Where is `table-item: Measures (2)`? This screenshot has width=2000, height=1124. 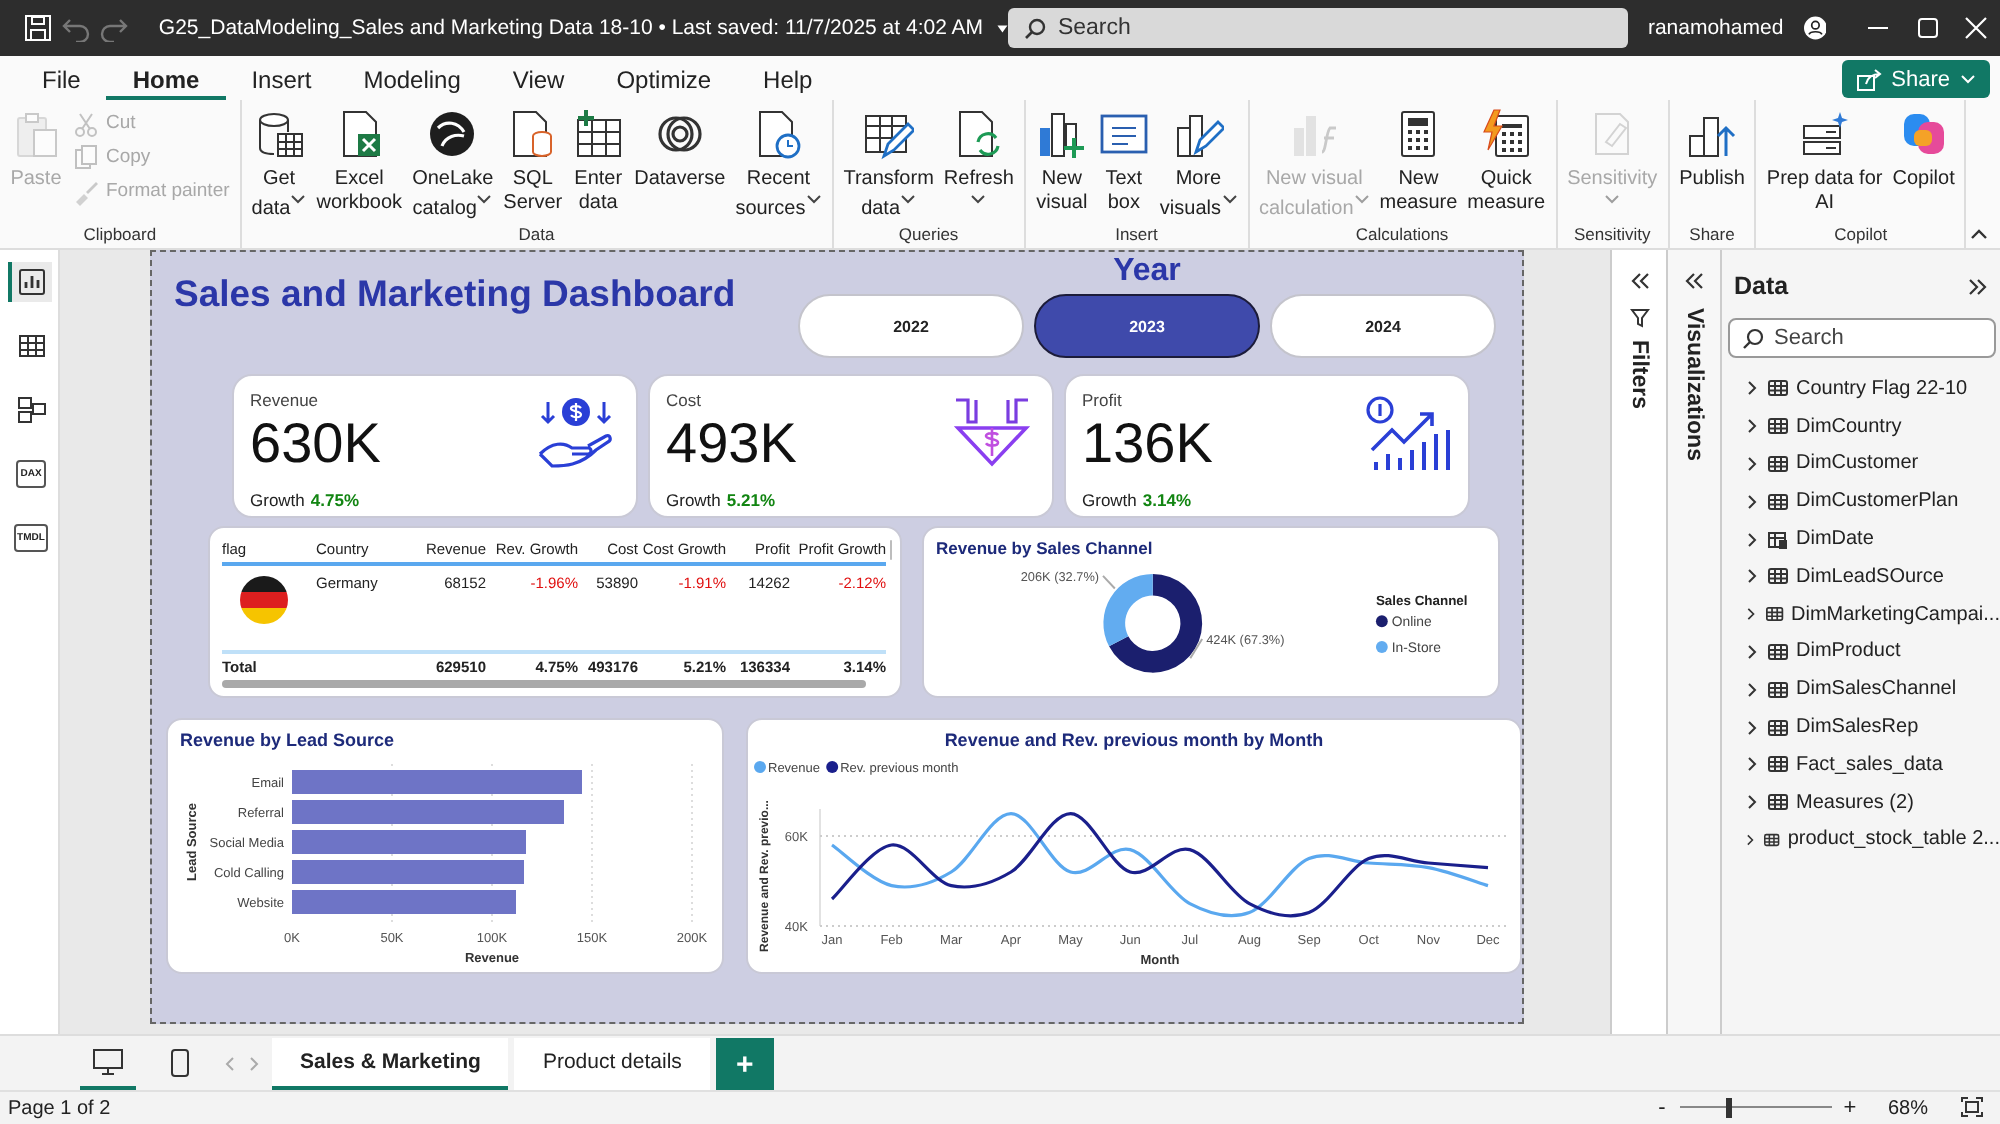 table-item: Measures (2) is located at coordinates (1861, 802).